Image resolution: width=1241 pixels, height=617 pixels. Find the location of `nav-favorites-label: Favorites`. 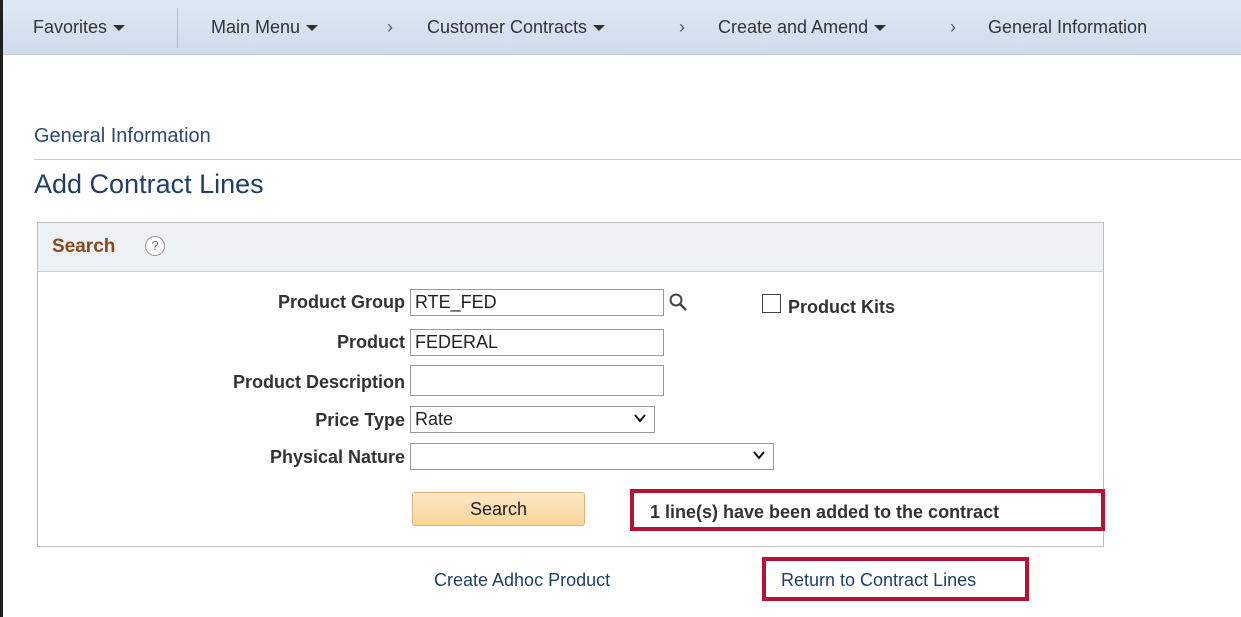

nav-favorites-label: Favorites is located at coordinates (70, 27).